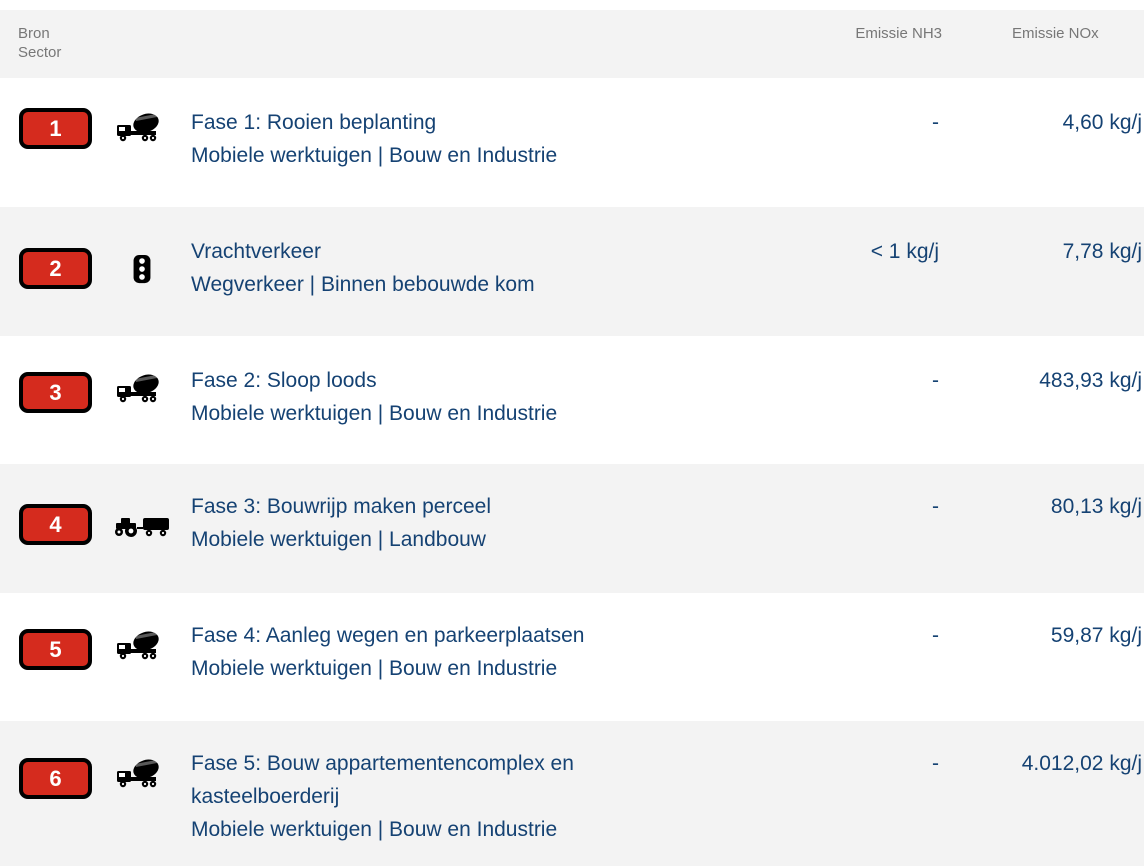  I want to click on source-title: Fase 2: Sloop loods, so click(284, 381).